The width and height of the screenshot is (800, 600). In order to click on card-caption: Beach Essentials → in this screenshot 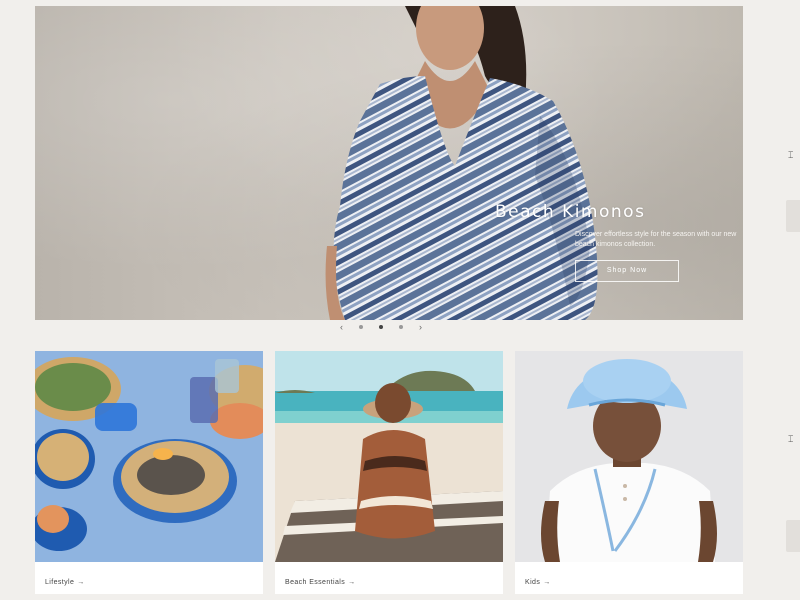, I will do `click(389, 583)`.